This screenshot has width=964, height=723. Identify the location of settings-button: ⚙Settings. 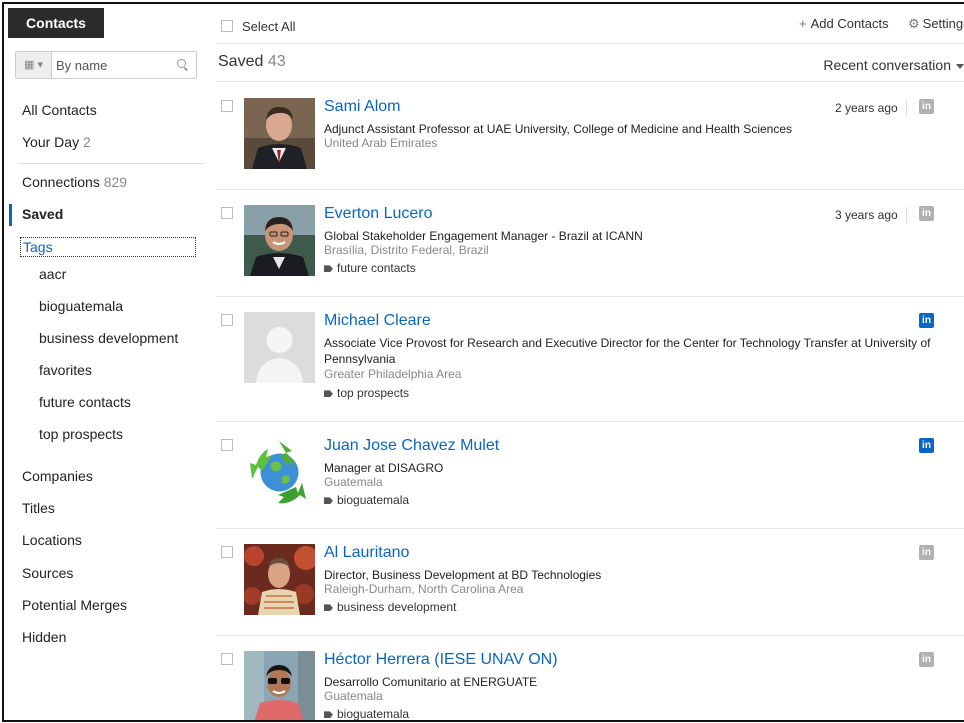
(936, 24).